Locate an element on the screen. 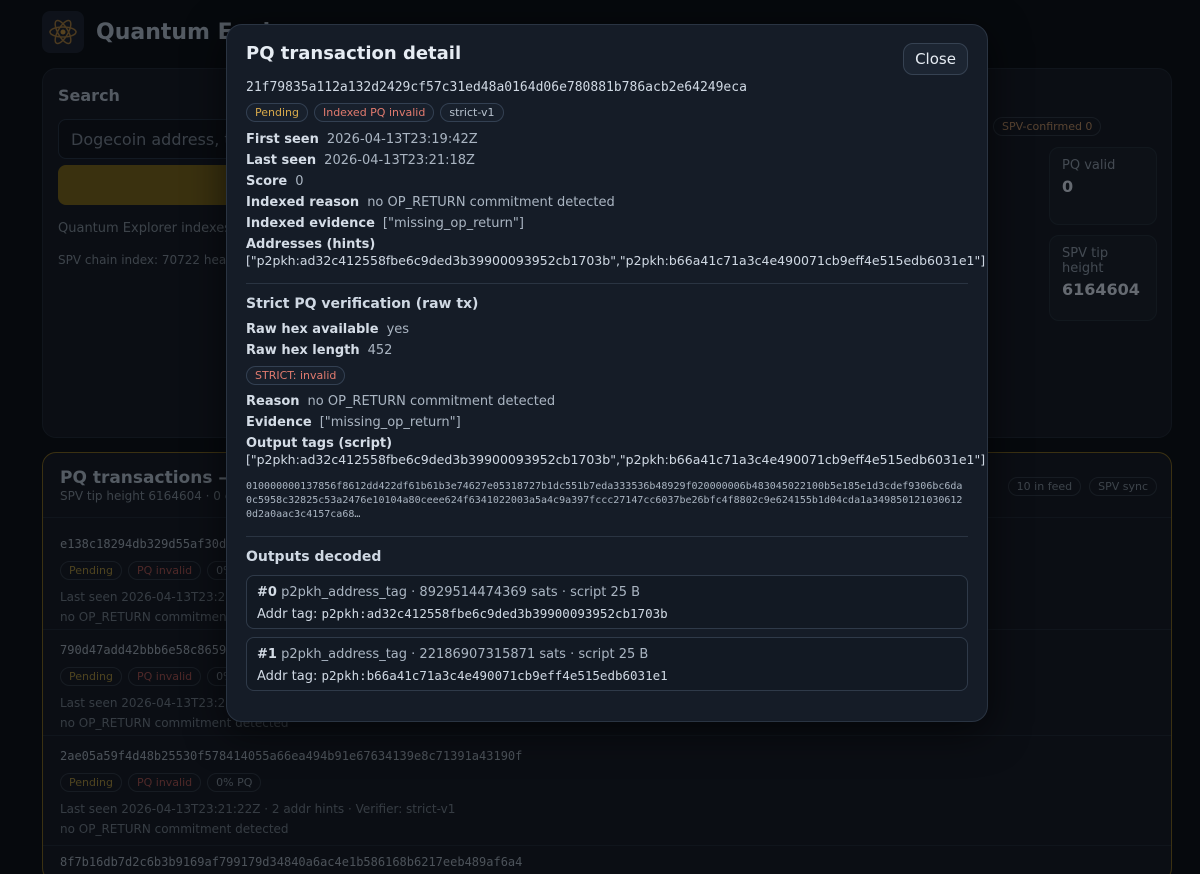 The height and width of the screenshot is (874, 1200). field-label: Addresses (hints) is located at coordinates (311, 244).